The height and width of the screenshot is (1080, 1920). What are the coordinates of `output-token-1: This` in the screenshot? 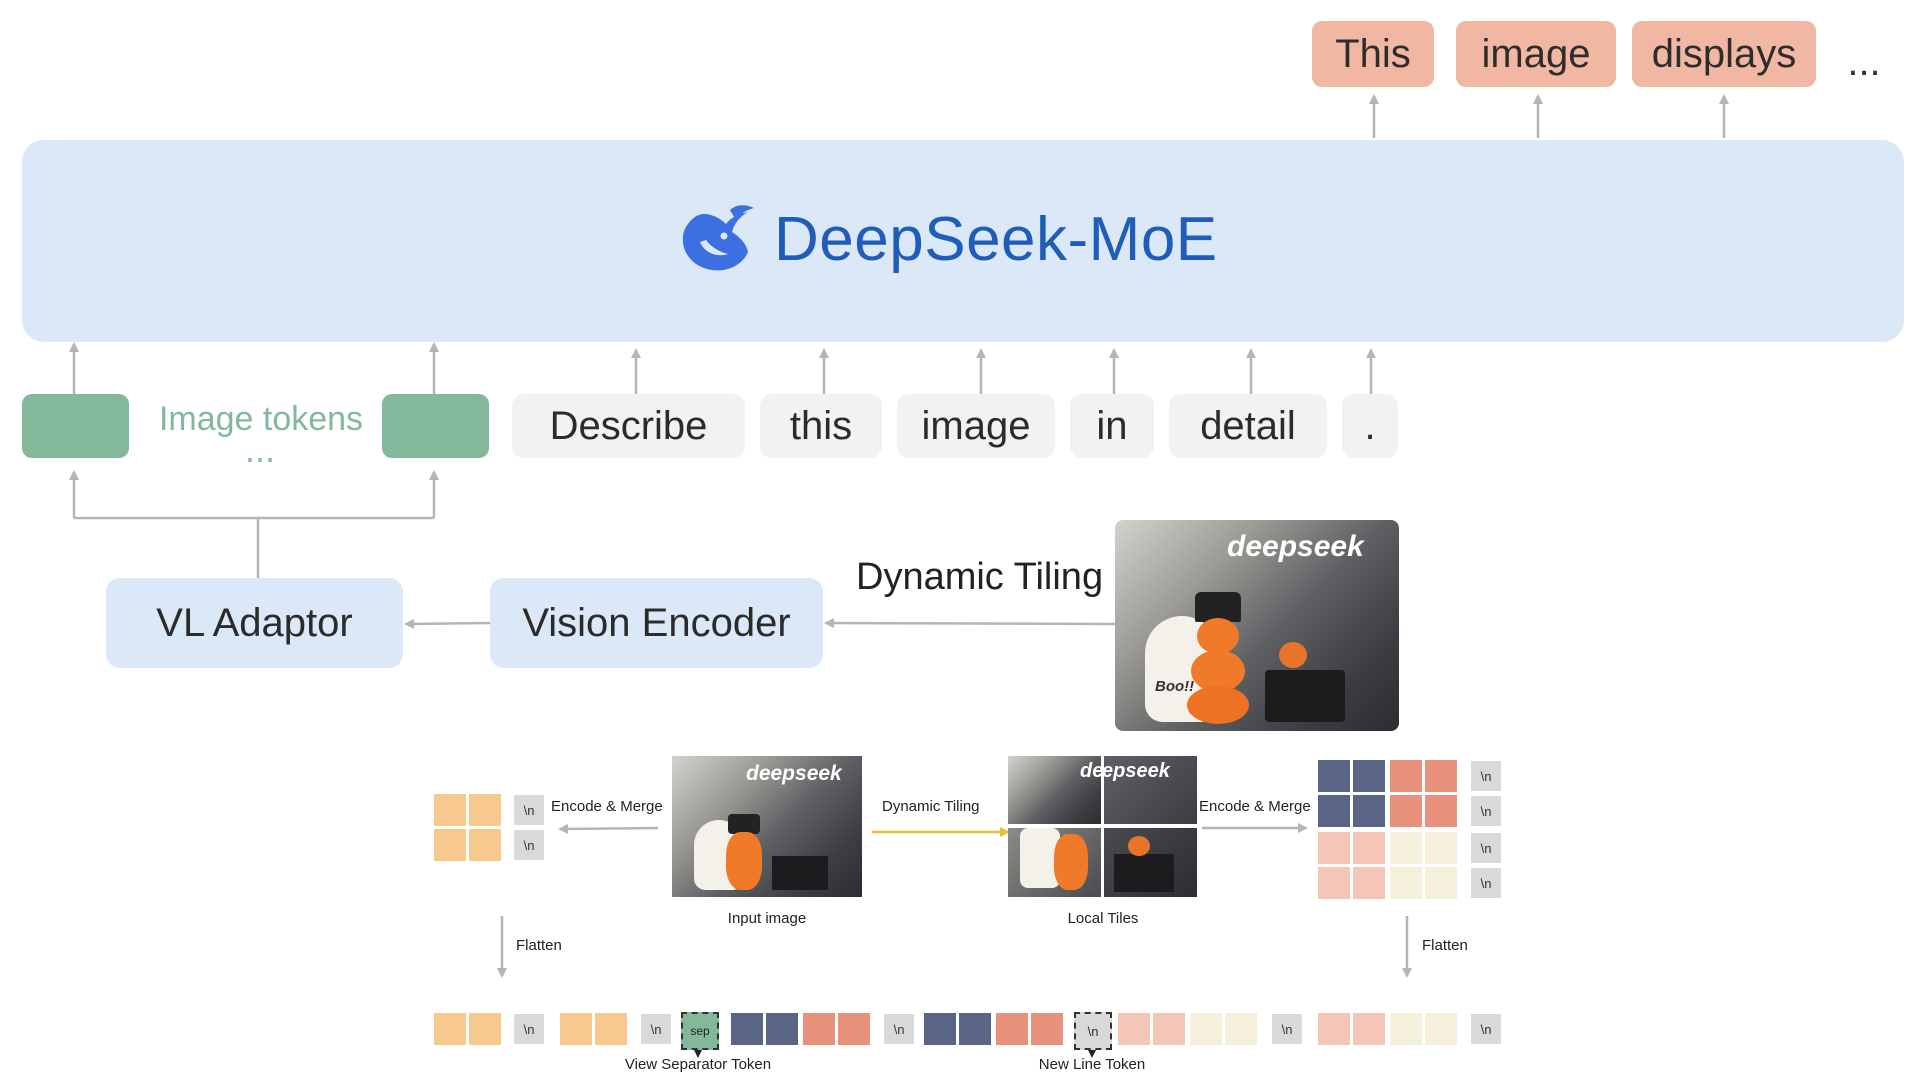 It's located at (1373, 54).